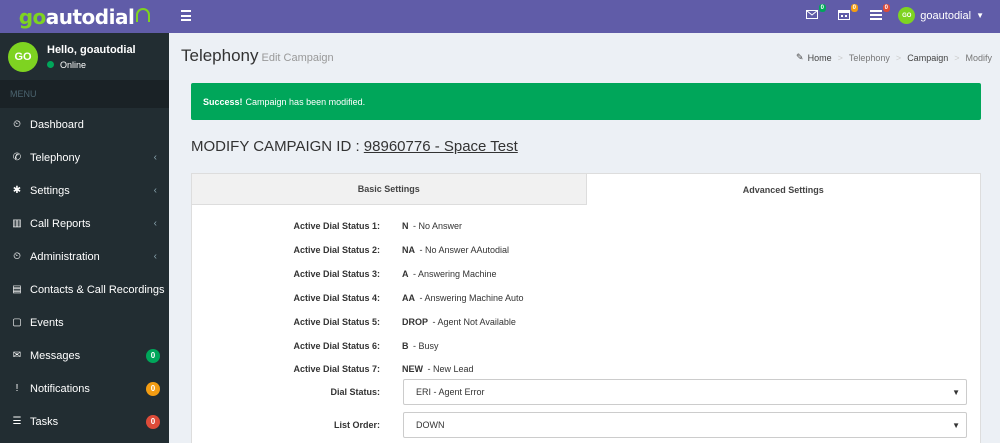  I want to click on status-code: NA, so click(408, 250).